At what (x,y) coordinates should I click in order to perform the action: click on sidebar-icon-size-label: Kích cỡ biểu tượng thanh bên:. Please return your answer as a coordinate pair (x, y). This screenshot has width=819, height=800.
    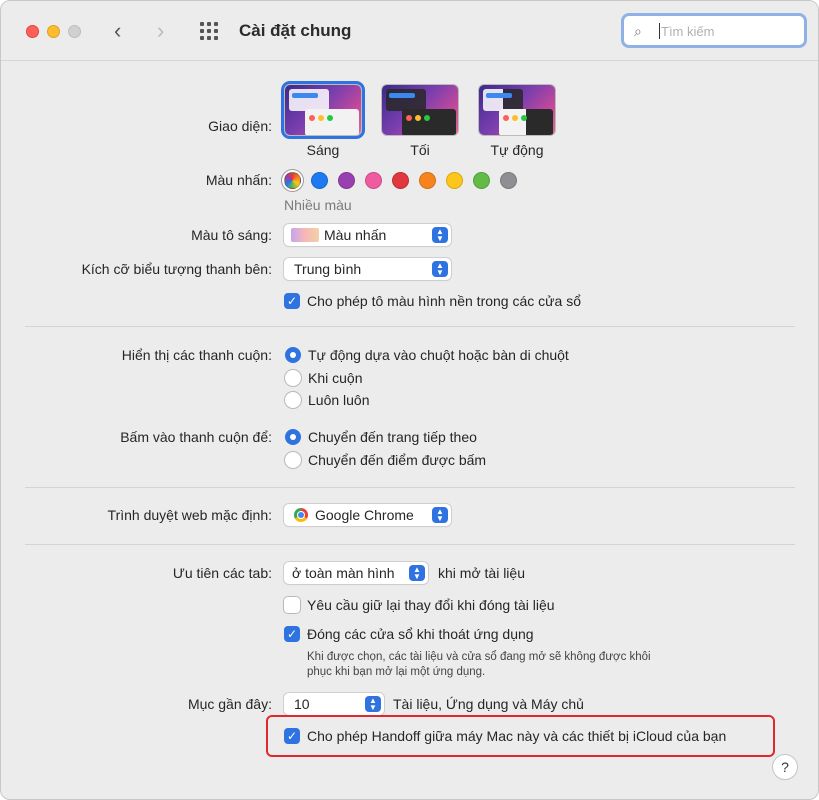
    Looking at the image, I should click on (176, 269).